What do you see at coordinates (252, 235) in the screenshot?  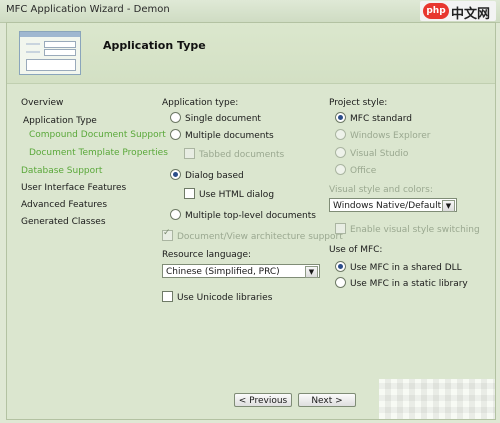 I see `checkbox-document-view-support: Document/View architecture support` at bounding box center [252, 235].